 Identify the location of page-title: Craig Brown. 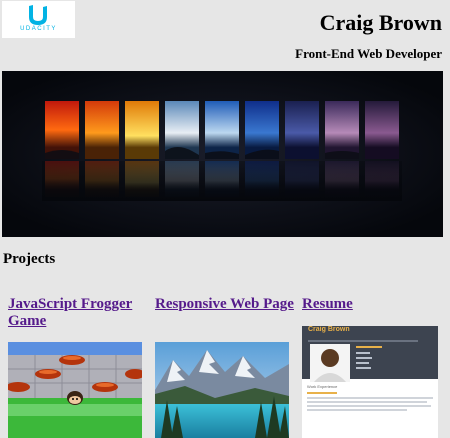
(380, 22).